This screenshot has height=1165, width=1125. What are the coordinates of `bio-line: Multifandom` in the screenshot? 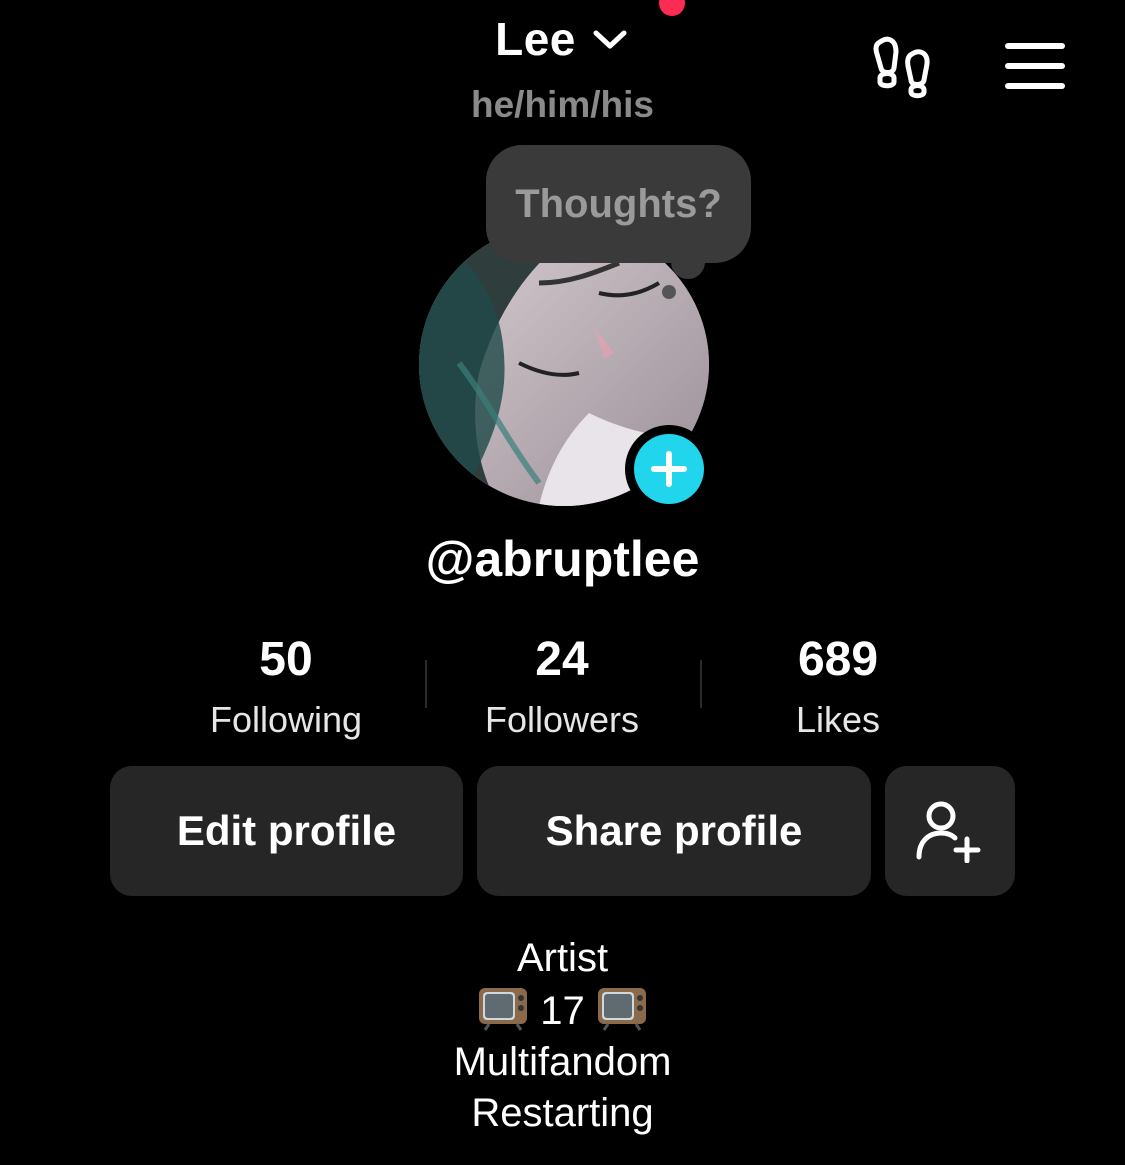 It's located at (562, 1062).